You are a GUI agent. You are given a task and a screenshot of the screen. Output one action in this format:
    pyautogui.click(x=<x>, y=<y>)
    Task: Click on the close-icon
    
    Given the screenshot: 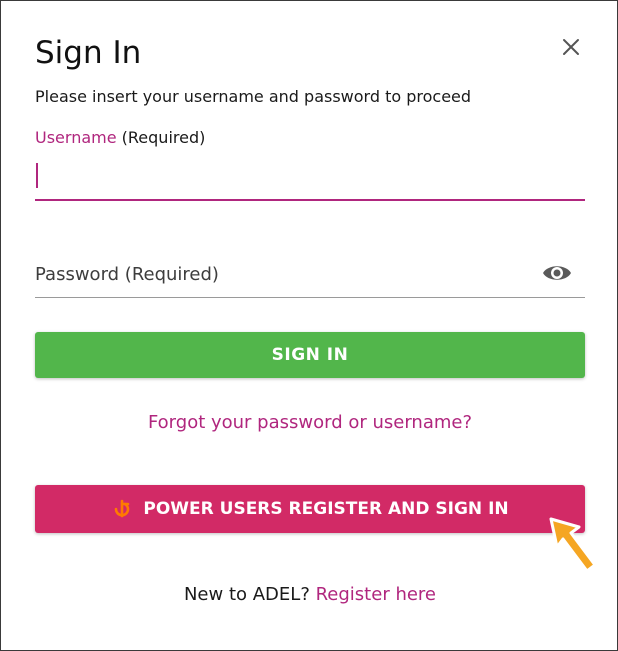 What is the action you would take?
    pyautogui.click(x=571, y=47)
    